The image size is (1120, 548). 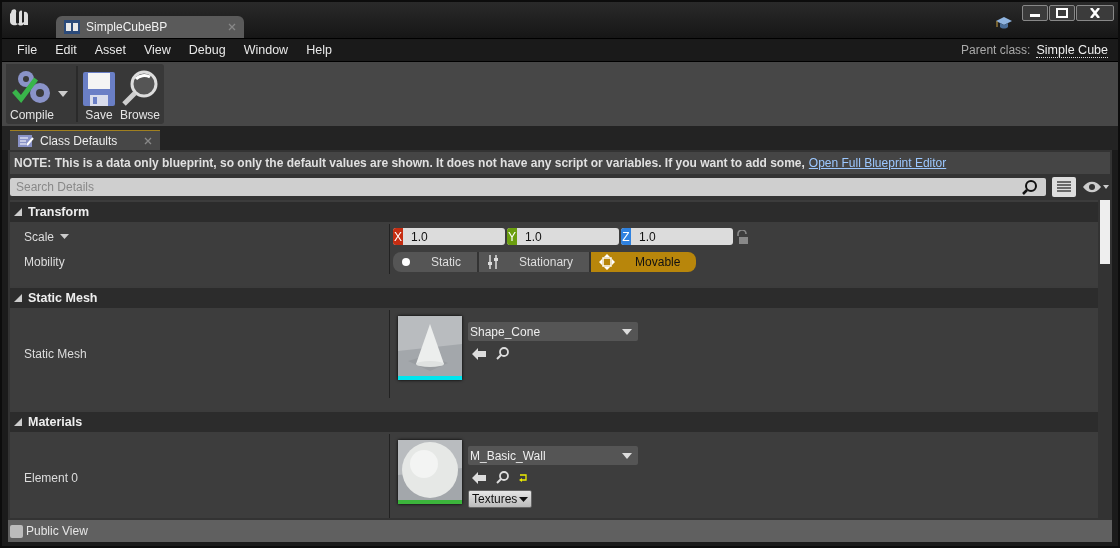 What do you see at coordinates (1072, 50) in the screenshot?
I see `parent-class-link: Simple Cube` at bounding box center [1072, 50].